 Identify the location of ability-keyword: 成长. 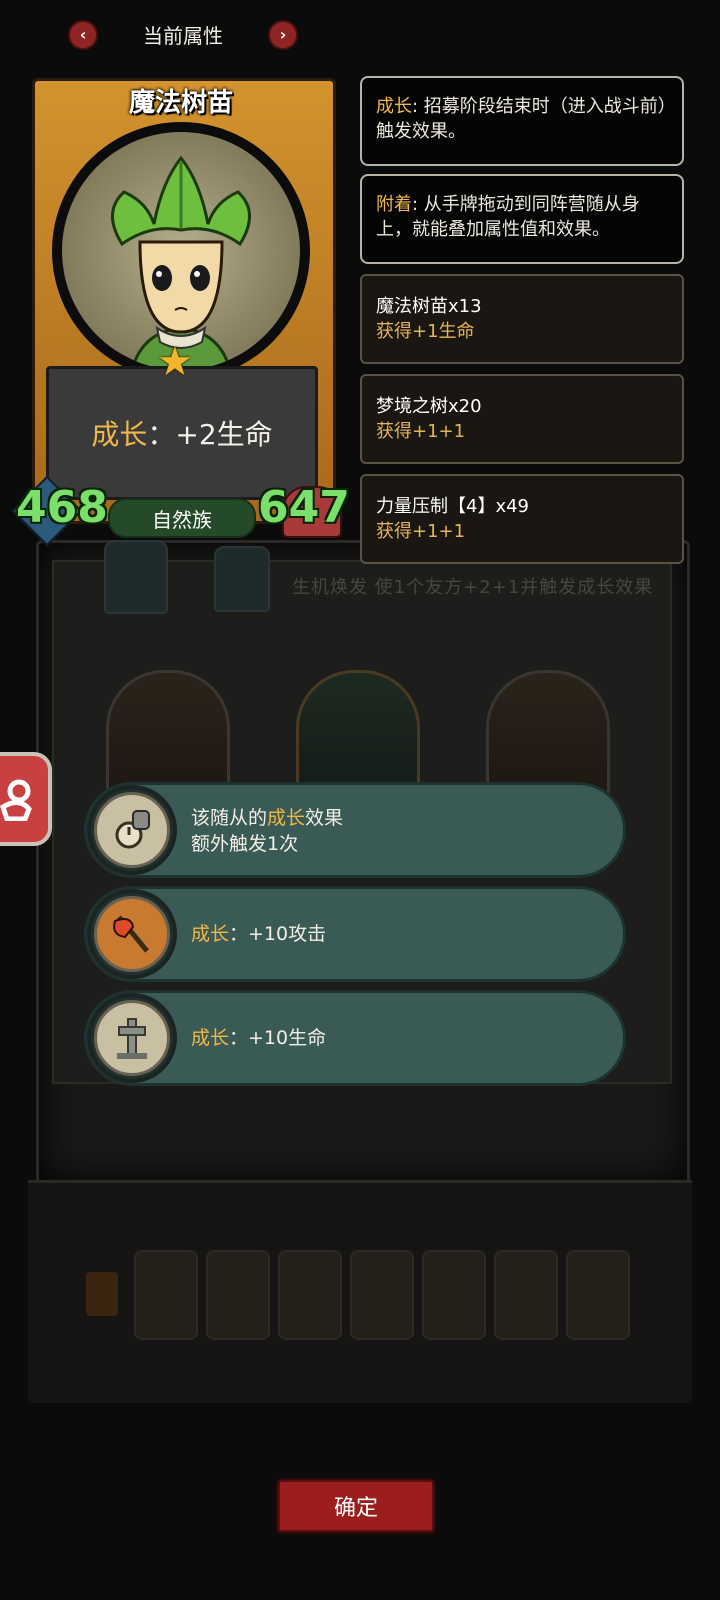
(119, 434).